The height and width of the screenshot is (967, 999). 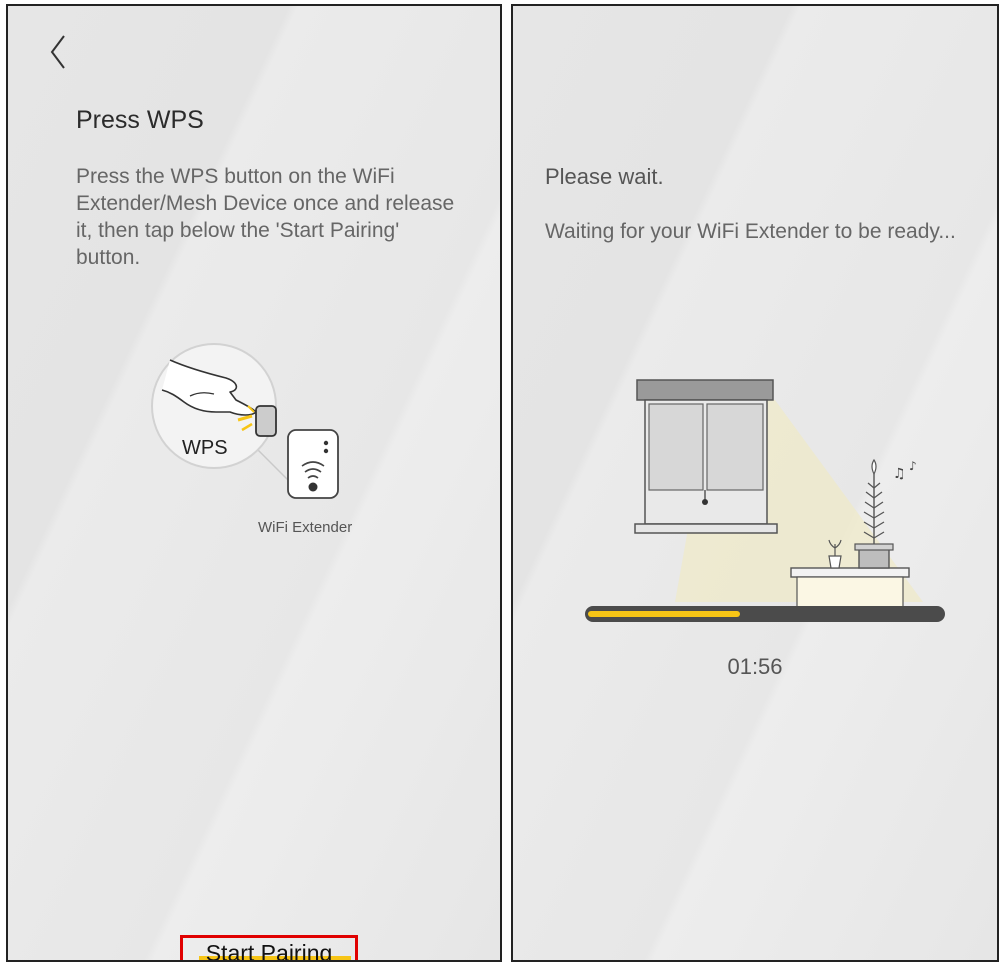 What do you see at coordinates (251, 439) in the screenshot?
I see `wps-press-illustration: WPS WiFi Extender` at bounding box center [251, 439].